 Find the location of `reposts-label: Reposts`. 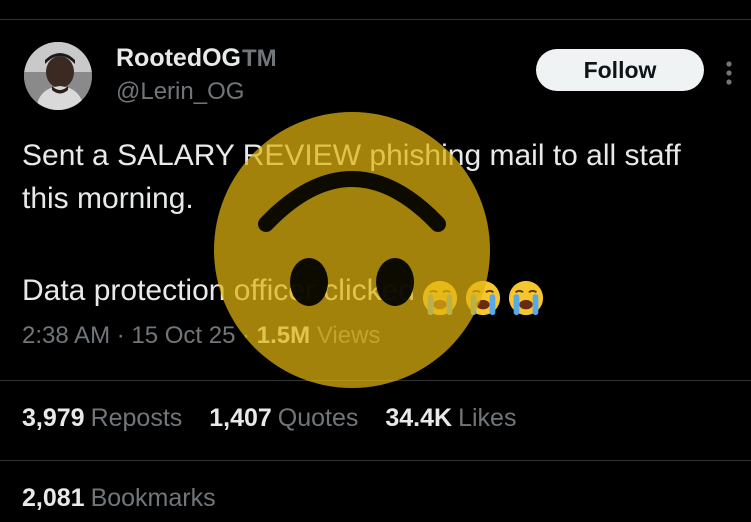

reposts-label: Reposts is located at coordinates (136, 418).